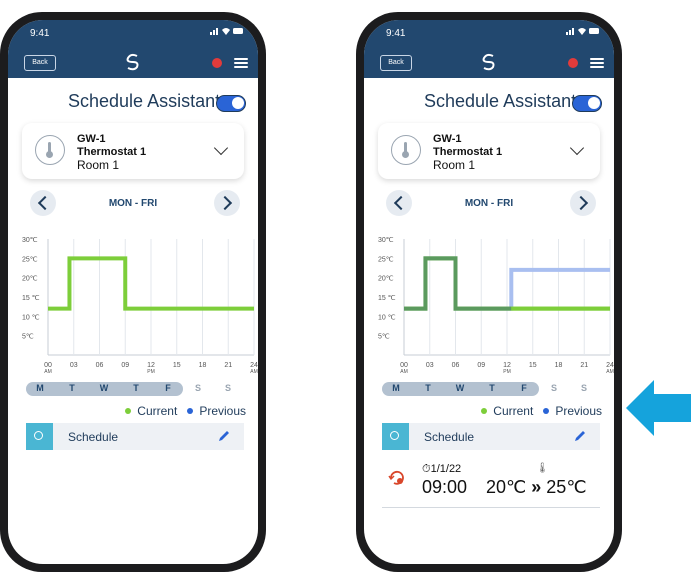  What do you see at coordinates (458, 283) in the screenshot?
I see `series-line-overlap` at bounding box center [458, 283].